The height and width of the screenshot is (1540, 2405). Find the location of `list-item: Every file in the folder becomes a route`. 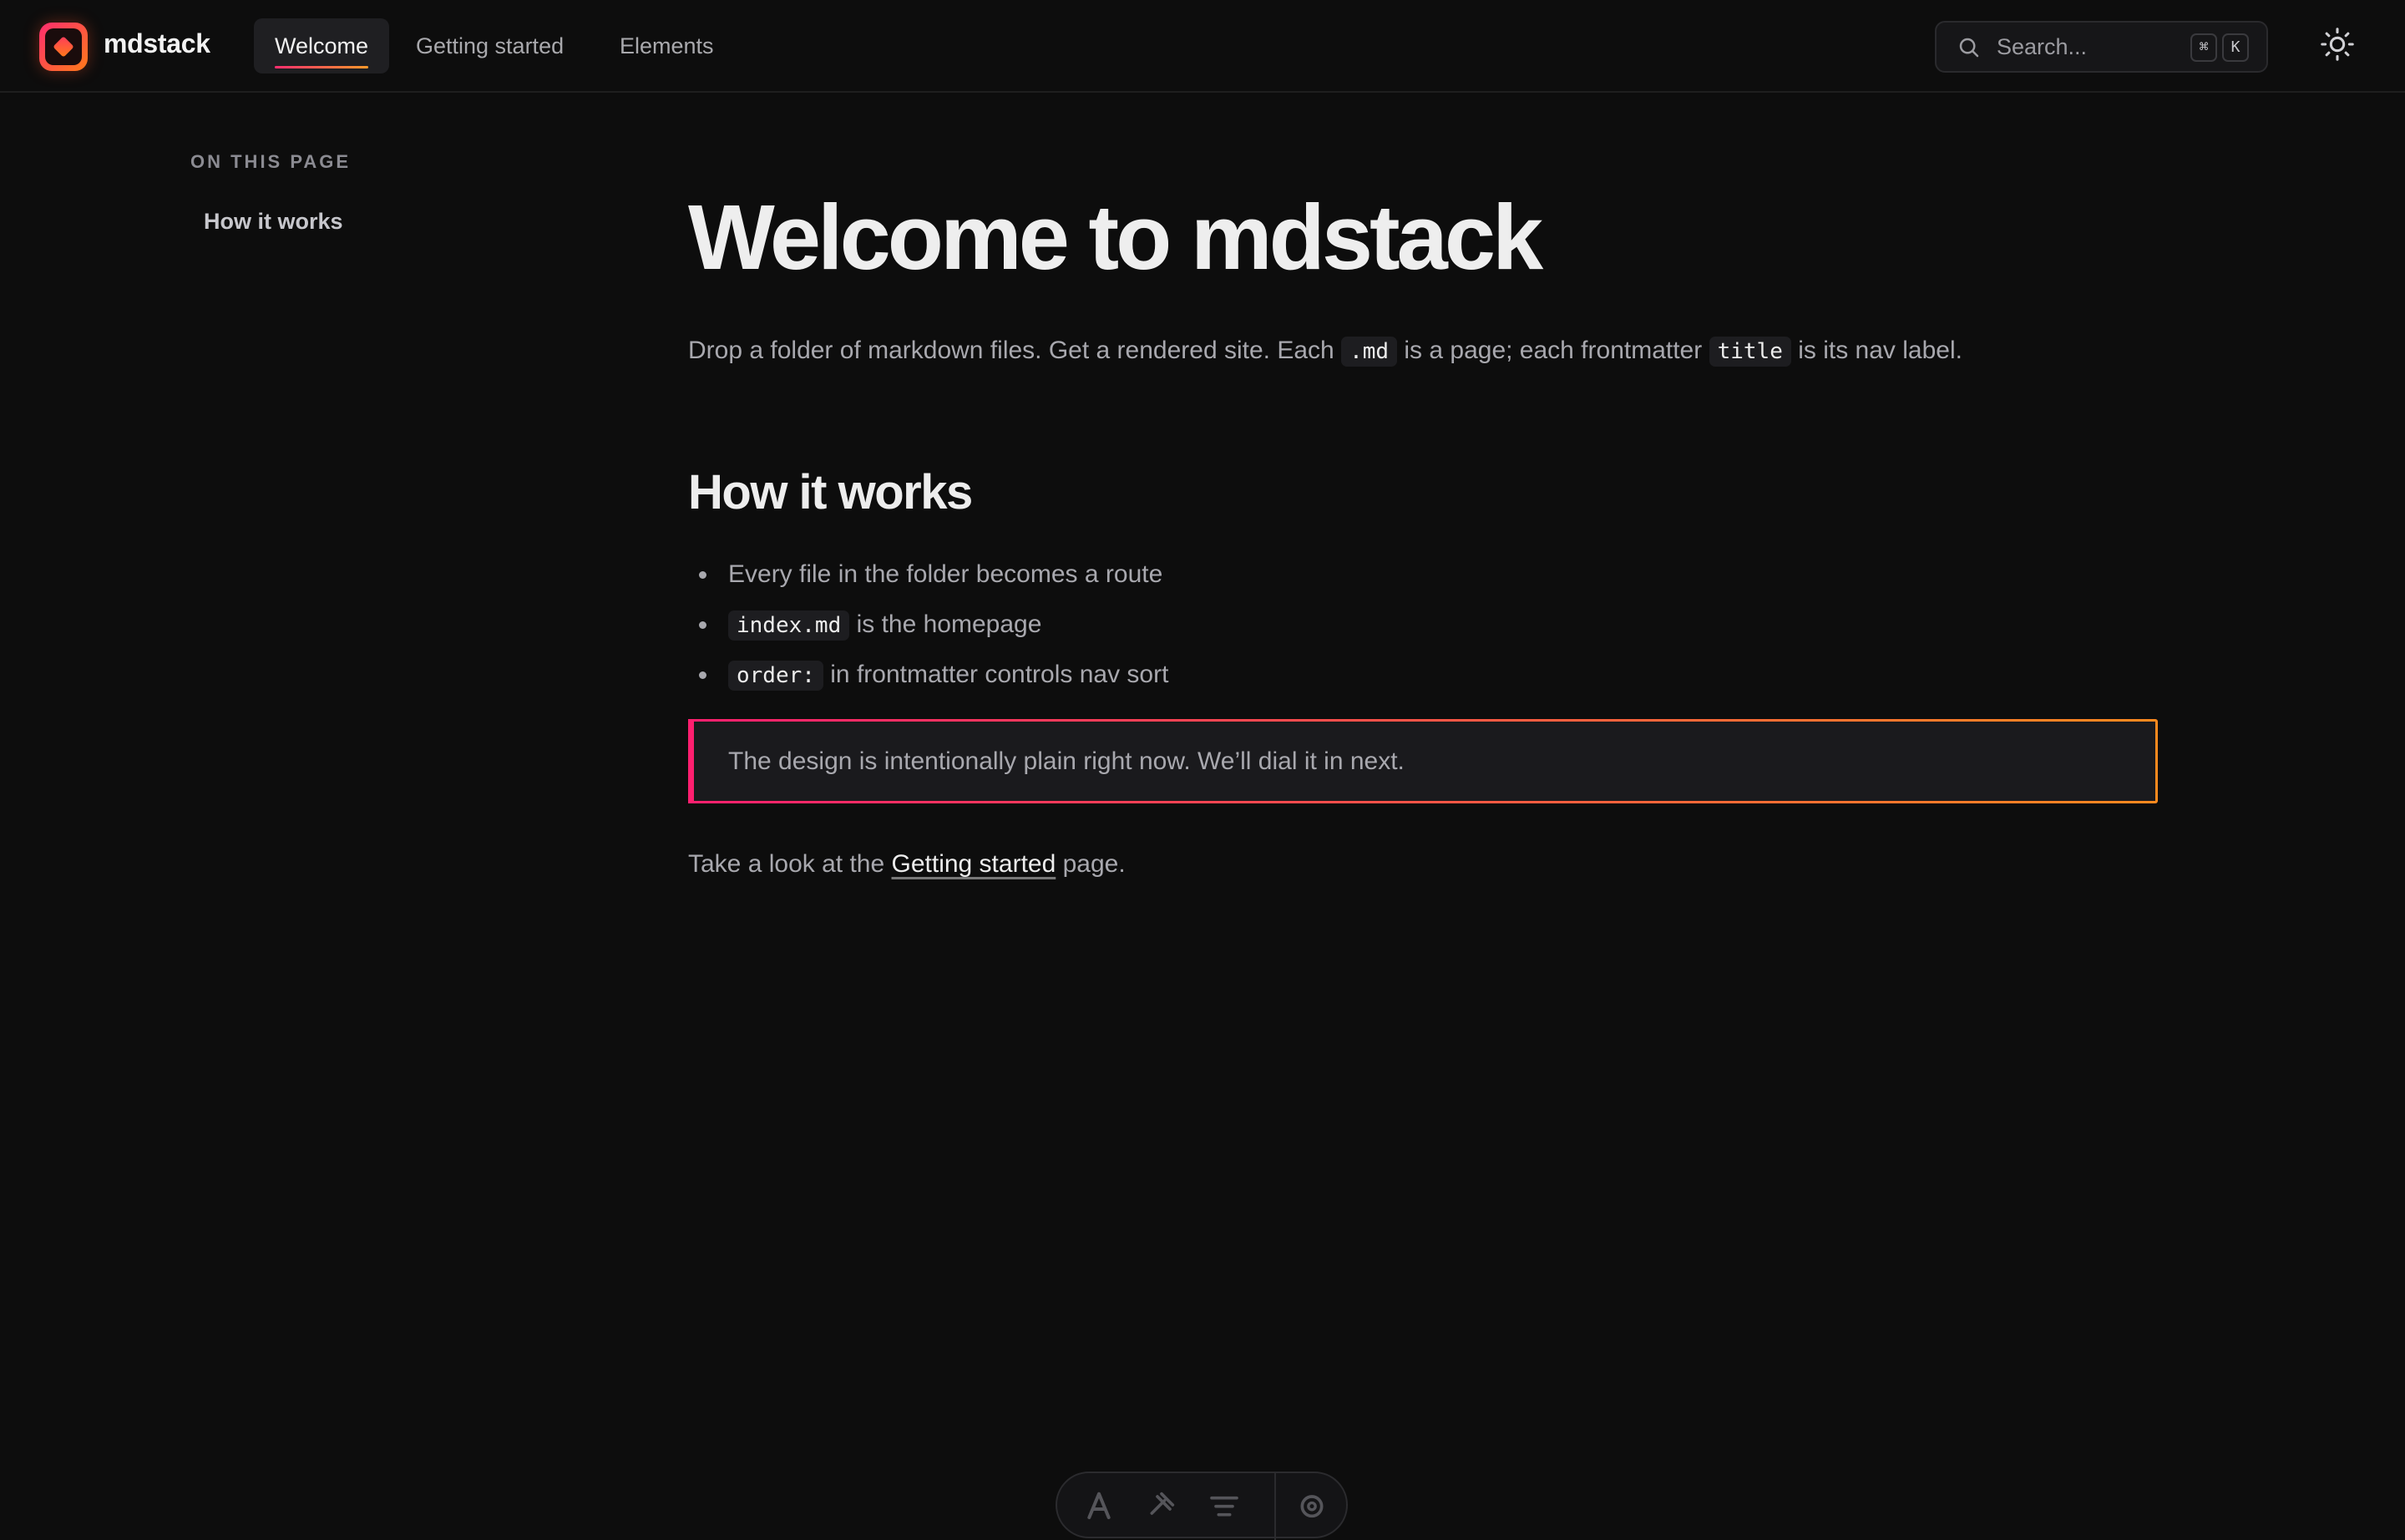

list-item: Every file in the folder becomes a route is located at coordinates (928, 575).